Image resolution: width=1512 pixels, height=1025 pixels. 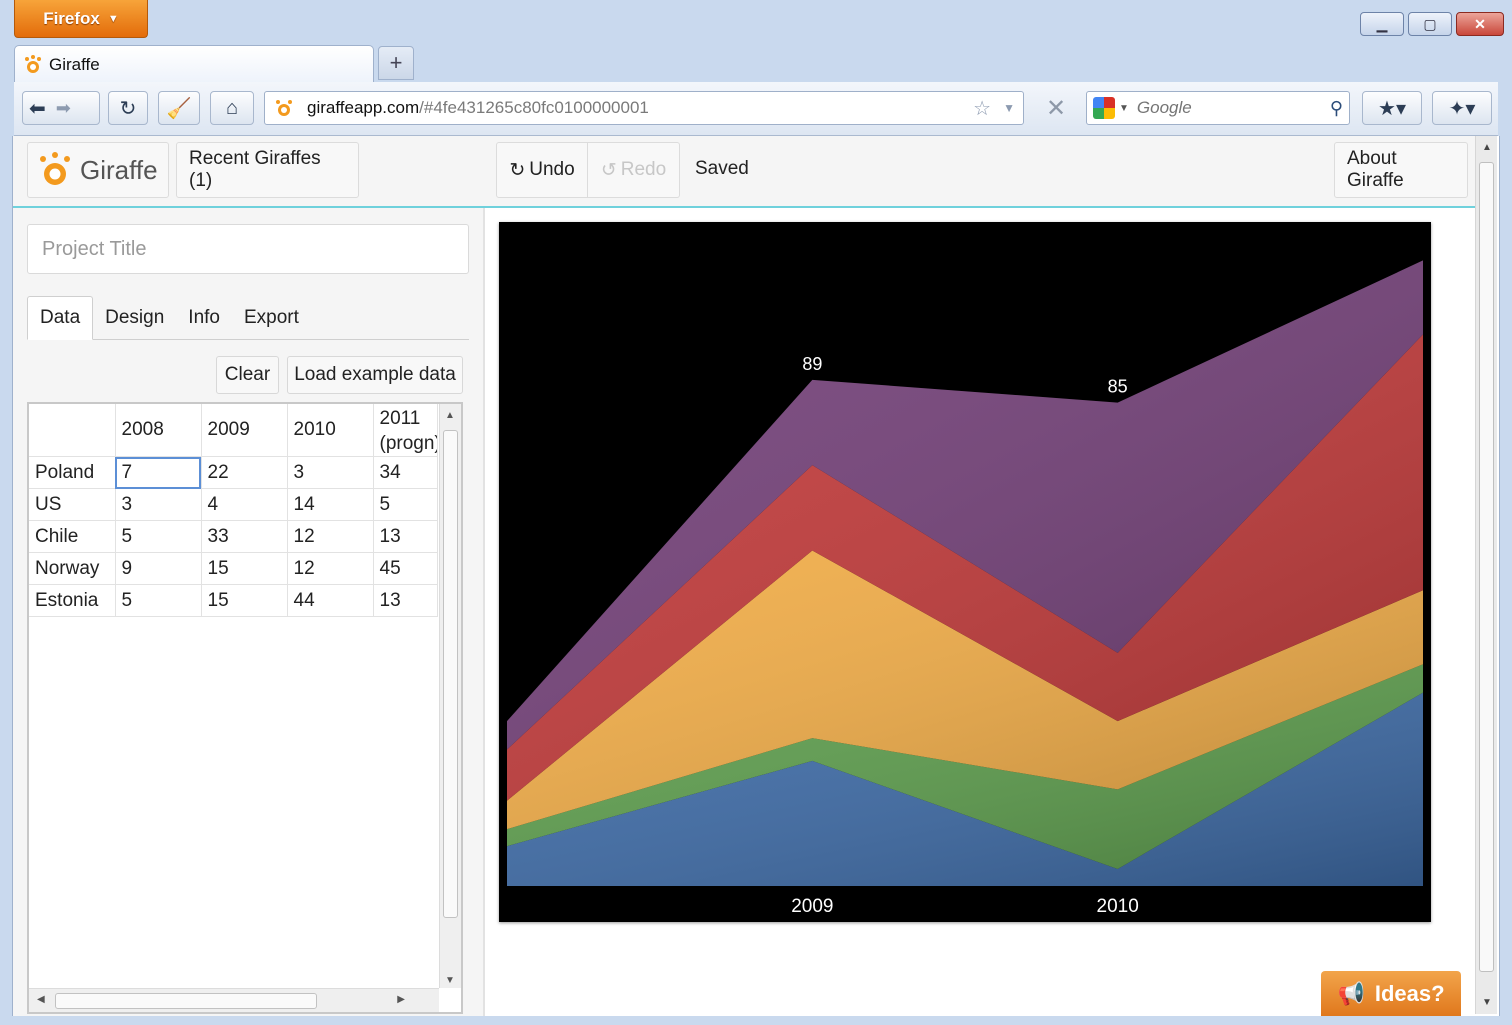 I want to click on grid-cell: Chile, so click(x=72, y=536).